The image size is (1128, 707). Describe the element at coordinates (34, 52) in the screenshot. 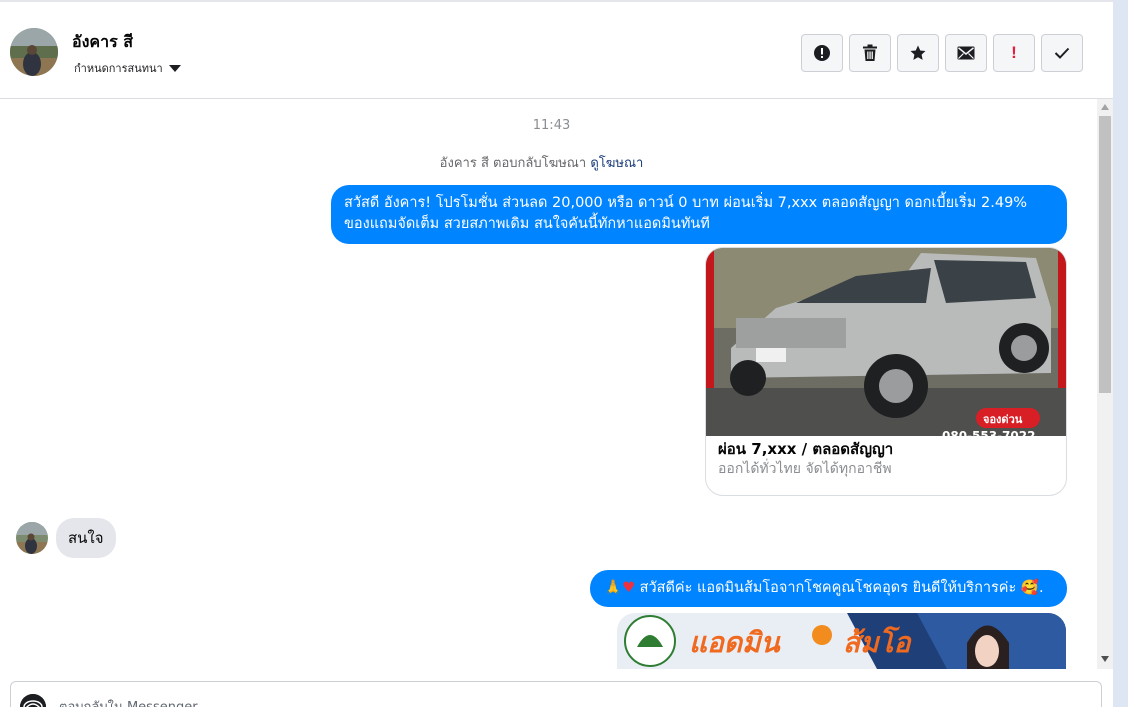

I see `contact-avatar` at that location.